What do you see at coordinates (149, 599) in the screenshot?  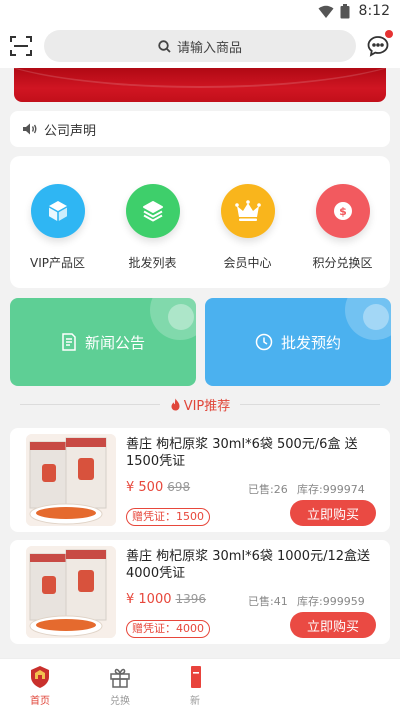 I see `current-price: ¥ 1000` at bounding box center [149, 599].